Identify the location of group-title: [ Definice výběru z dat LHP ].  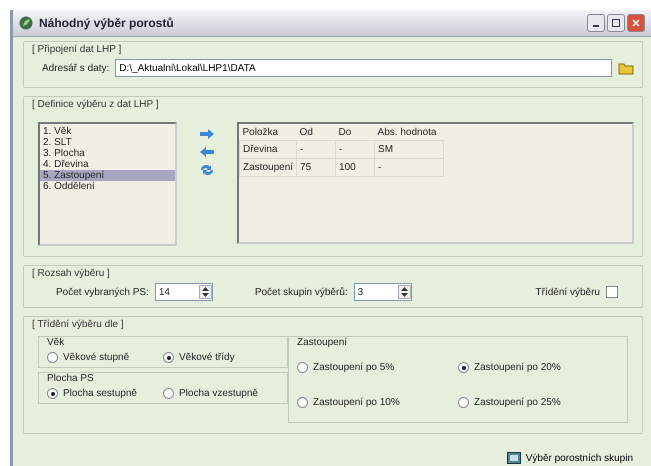
(96, 104).